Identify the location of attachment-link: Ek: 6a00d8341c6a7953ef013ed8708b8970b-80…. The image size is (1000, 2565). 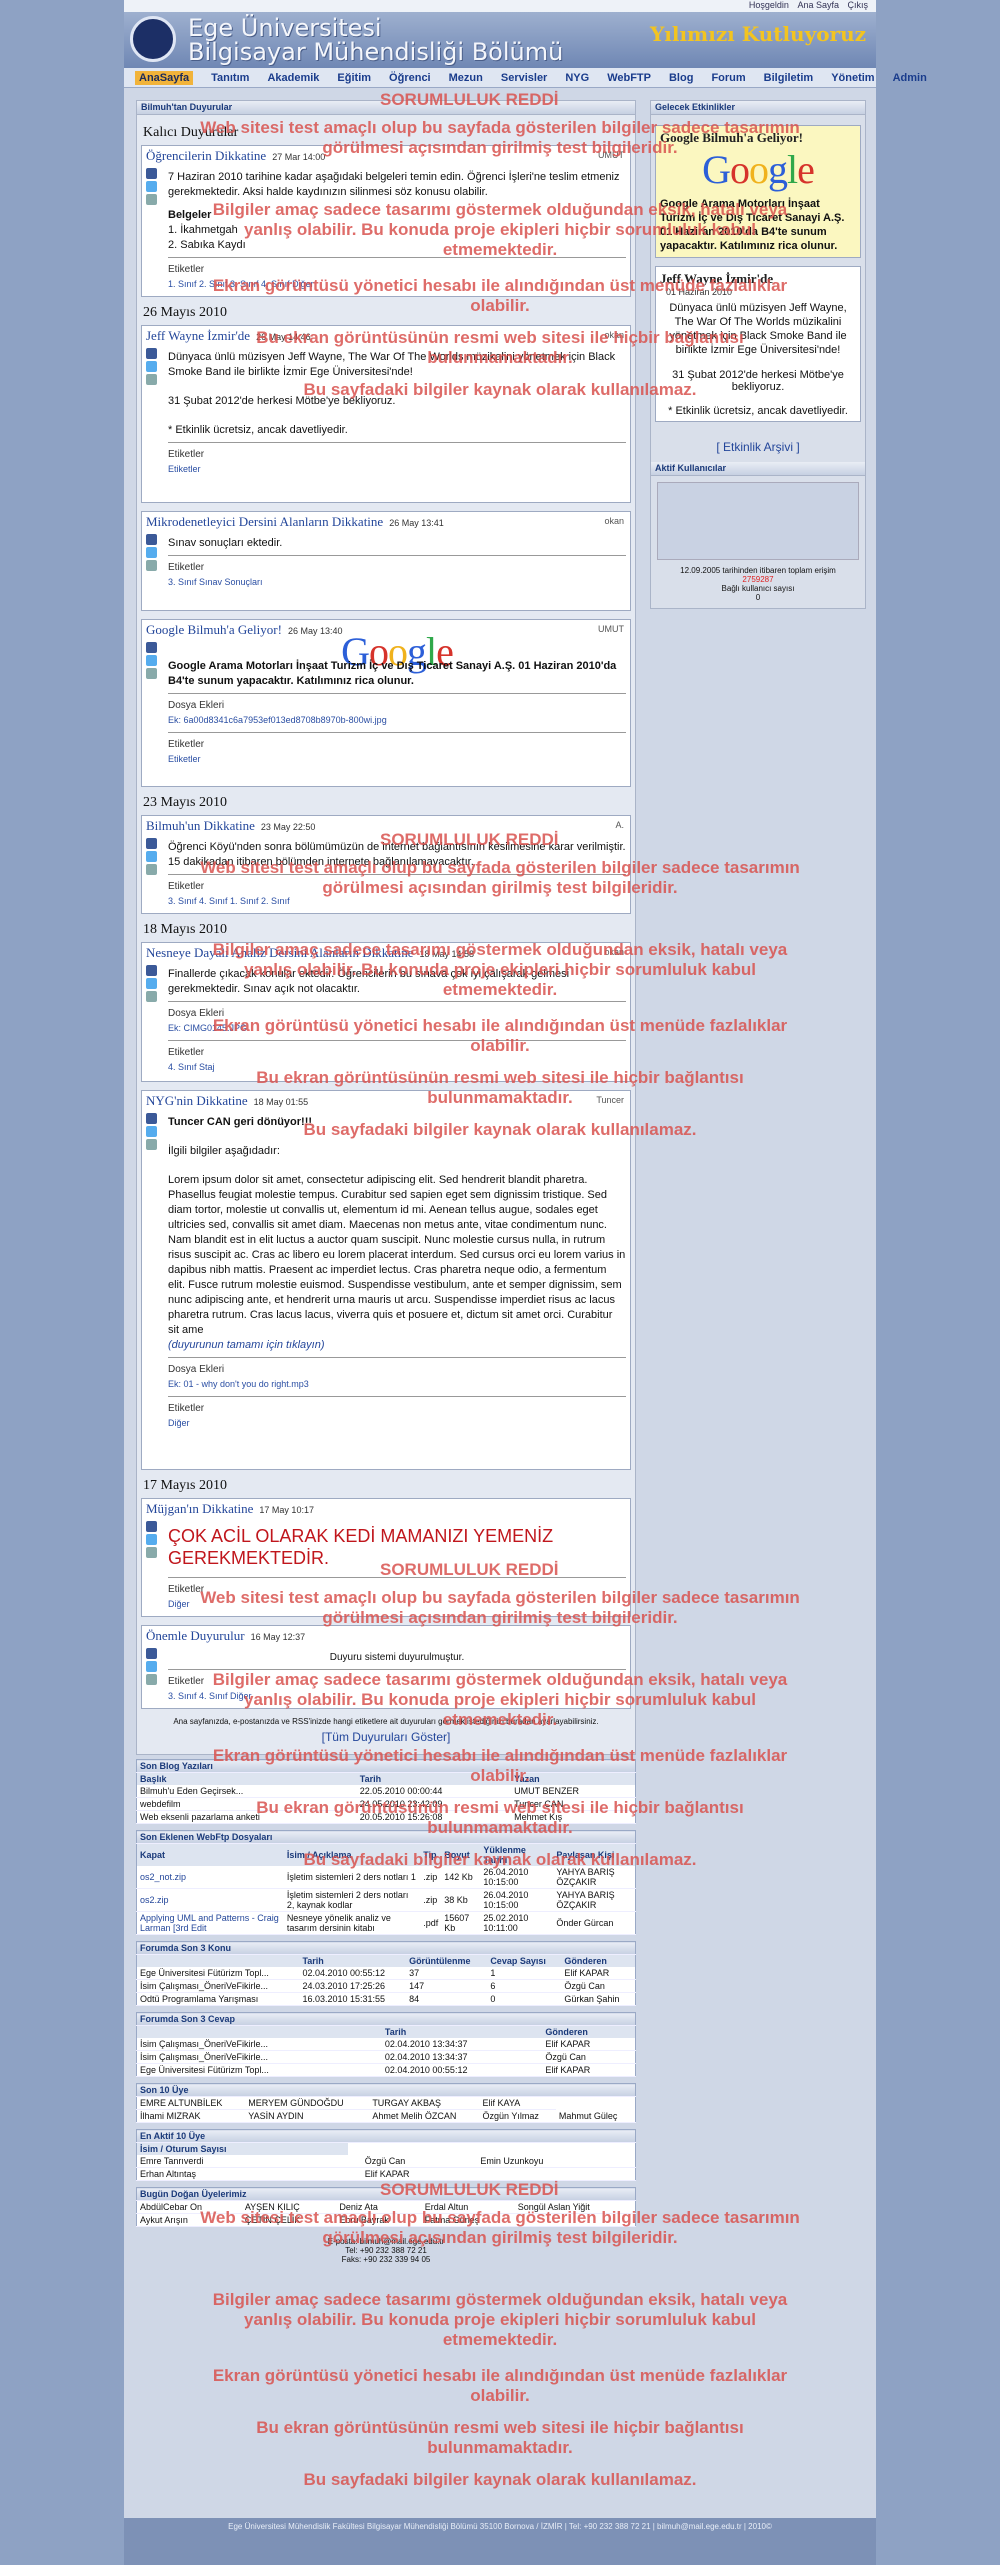
(397, 720).